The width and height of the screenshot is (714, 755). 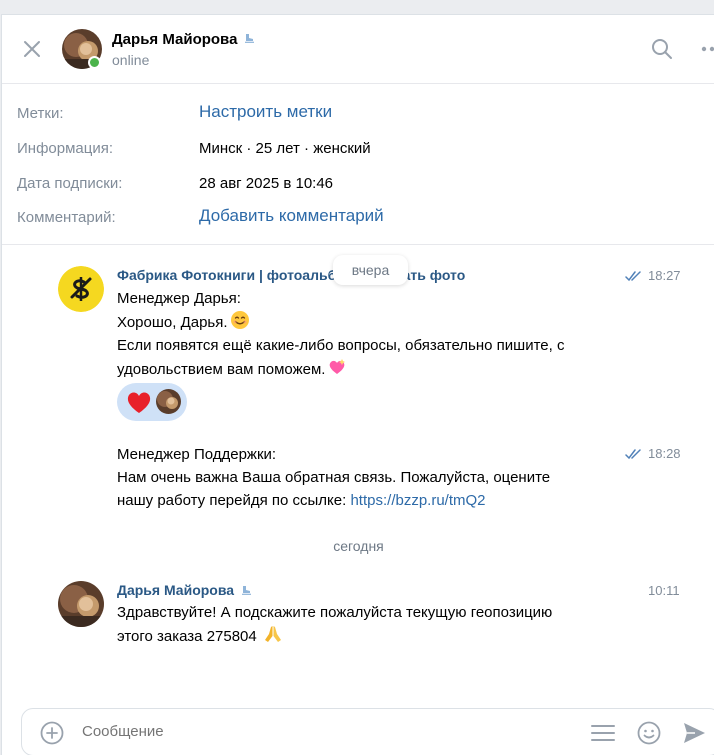 What do you see at coordinates (367, 369) in the screenshot?
I see `message-line: удовольствием вам поможем.` at bounding box center [367, 369].